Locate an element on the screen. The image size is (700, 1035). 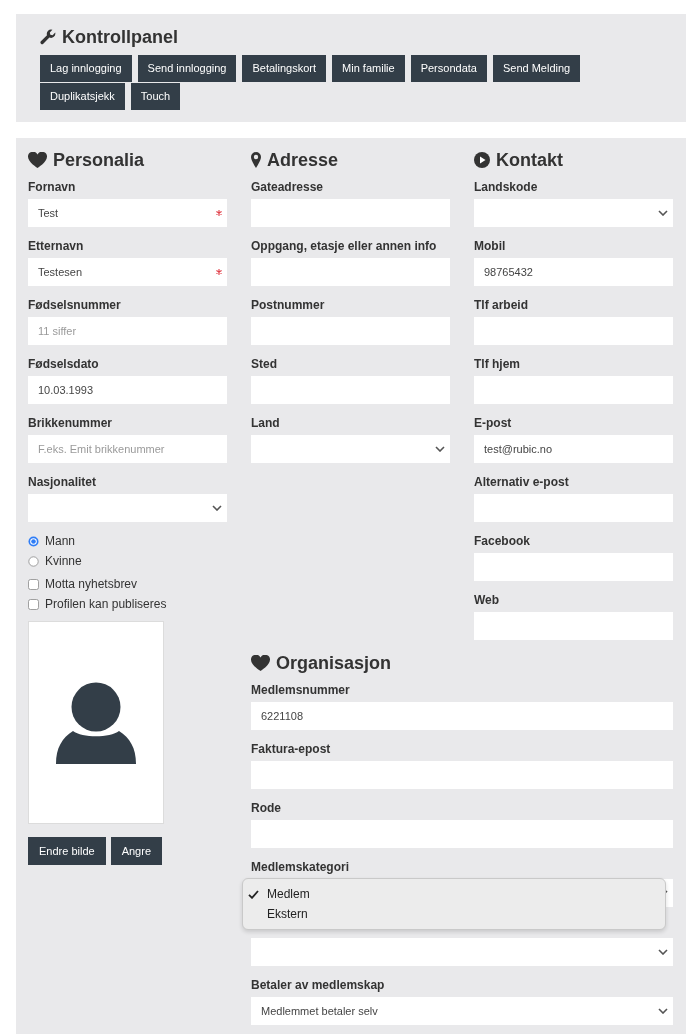
field-label: Tlf arbeid is located at coordinates (501, 305).